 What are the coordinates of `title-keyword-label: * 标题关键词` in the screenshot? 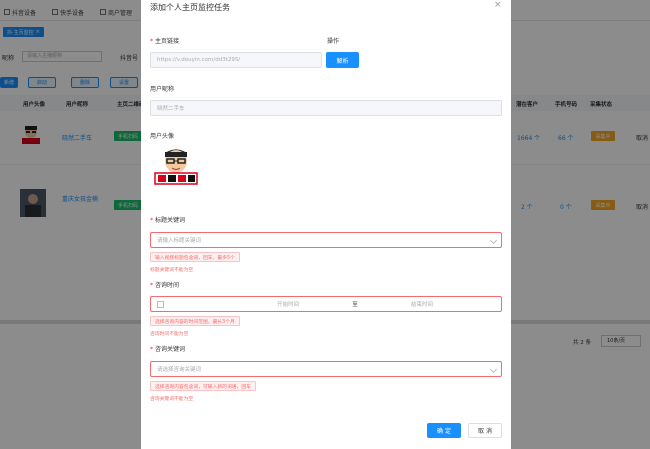 It's located at (167, 219).